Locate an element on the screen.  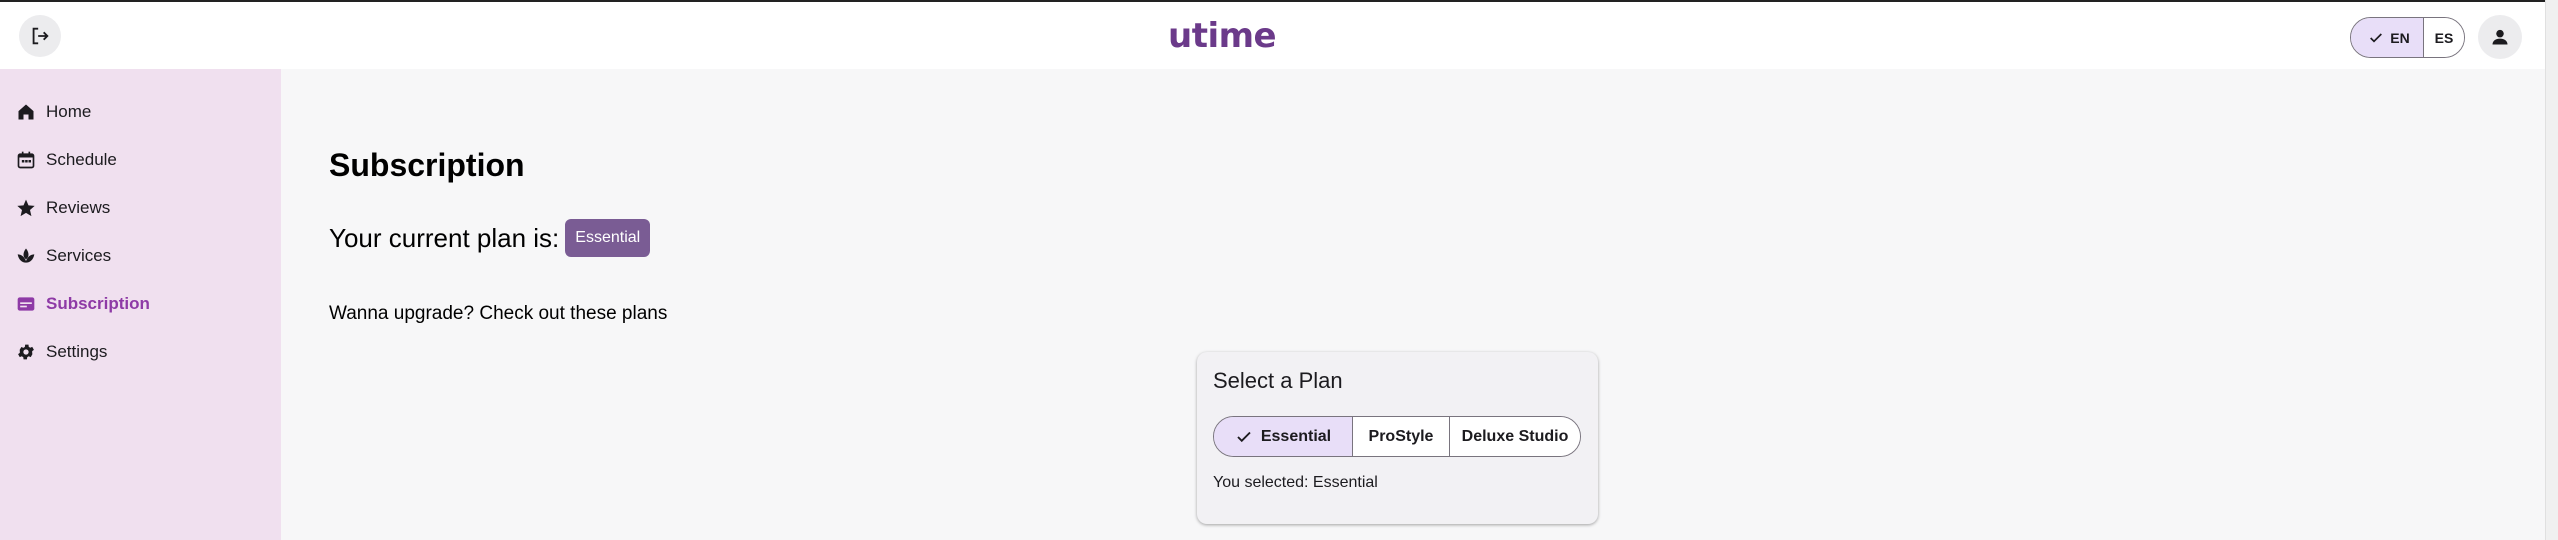
plan-option-label: ProStyle is located at coordinates (1401, 436).